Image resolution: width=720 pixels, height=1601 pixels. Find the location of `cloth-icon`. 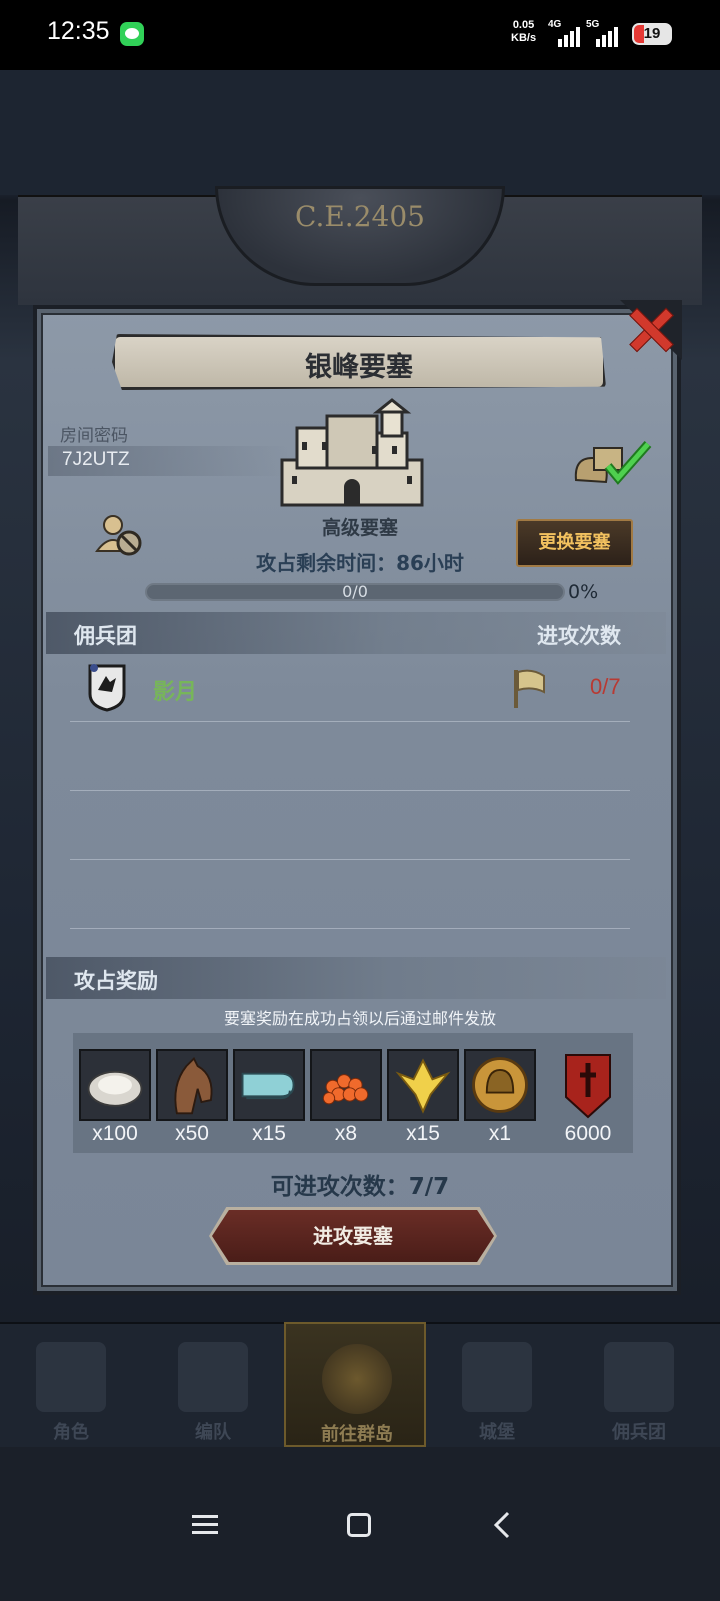

cloth-icon is located at coordinates (268, 1086).